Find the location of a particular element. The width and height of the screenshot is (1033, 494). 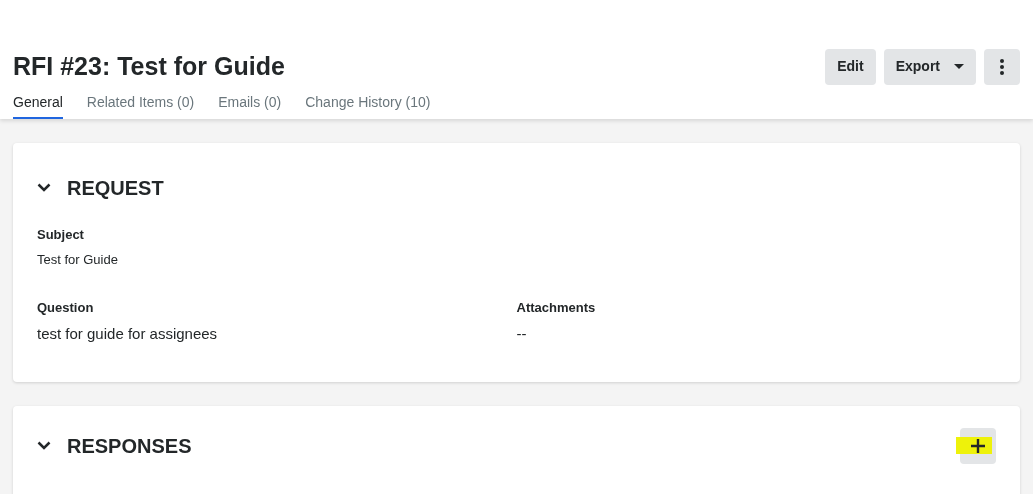

caret-icon is located at coordinates (959, 67).